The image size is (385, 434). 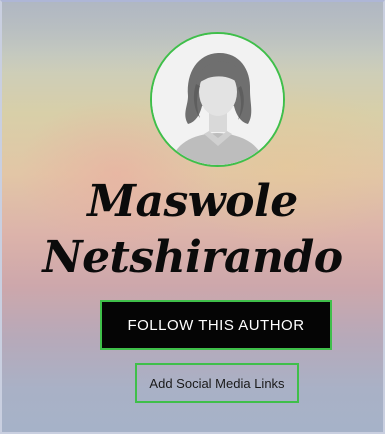 I want to click on author-last-name: Netshirando, so click(x=192, y=257).